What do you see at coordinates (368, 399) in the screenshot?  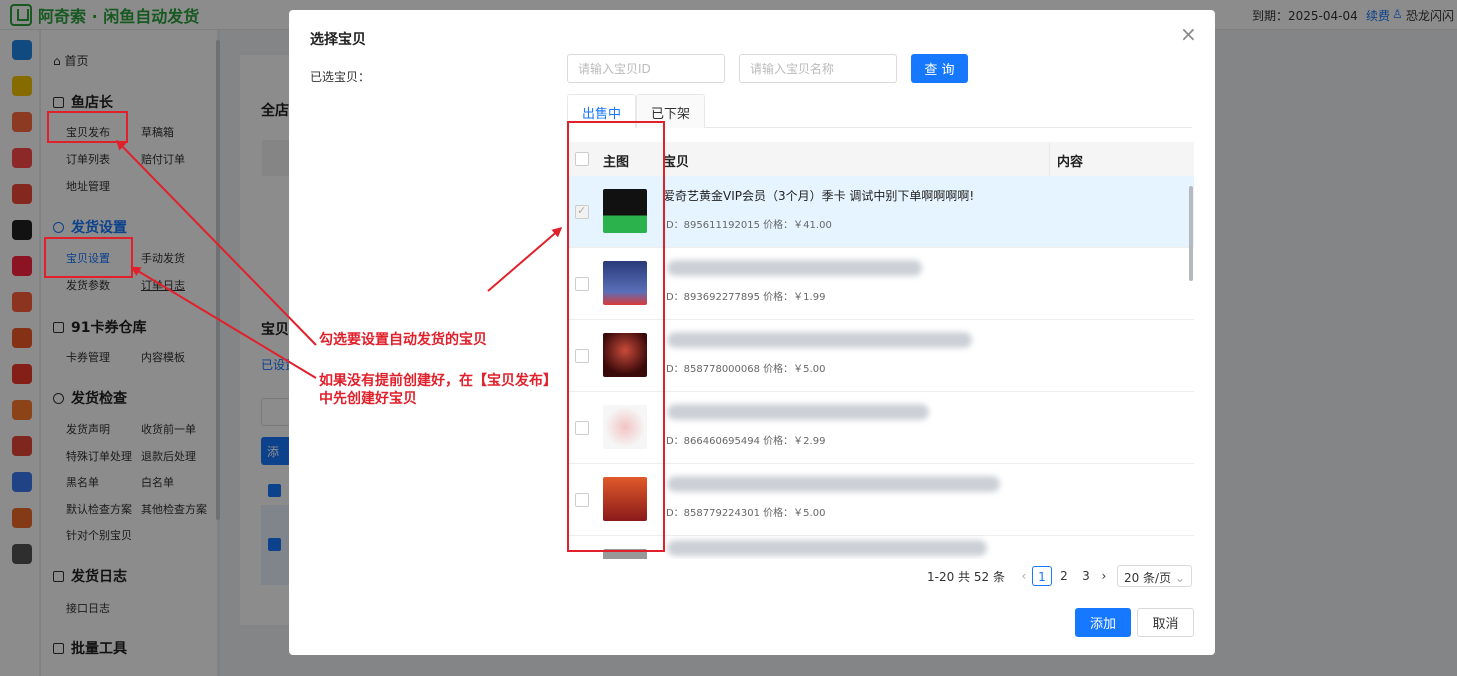 I see `annotation-create-first-2: 中先创建好宝贝` at bounding box center [368, 399].